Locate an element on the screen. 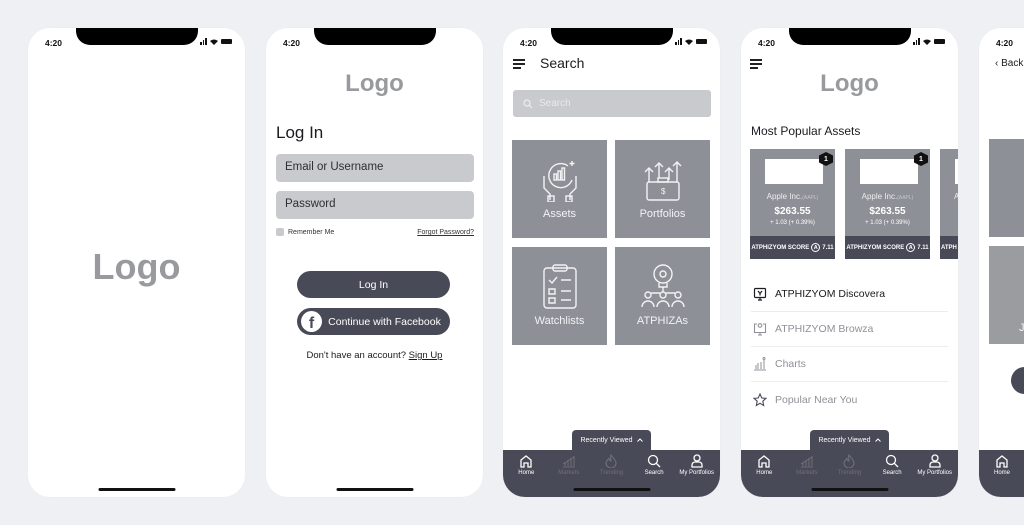  asset-card: A ATPH is located at coordinates (949, 204).